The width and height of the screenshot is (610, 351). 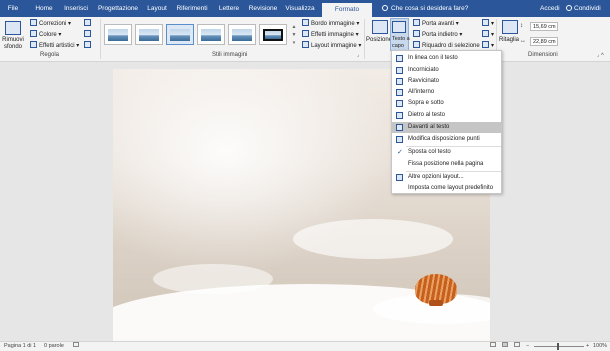 I want to click on corrections-button: Correzioni ▾, so click(x=50, y=23).